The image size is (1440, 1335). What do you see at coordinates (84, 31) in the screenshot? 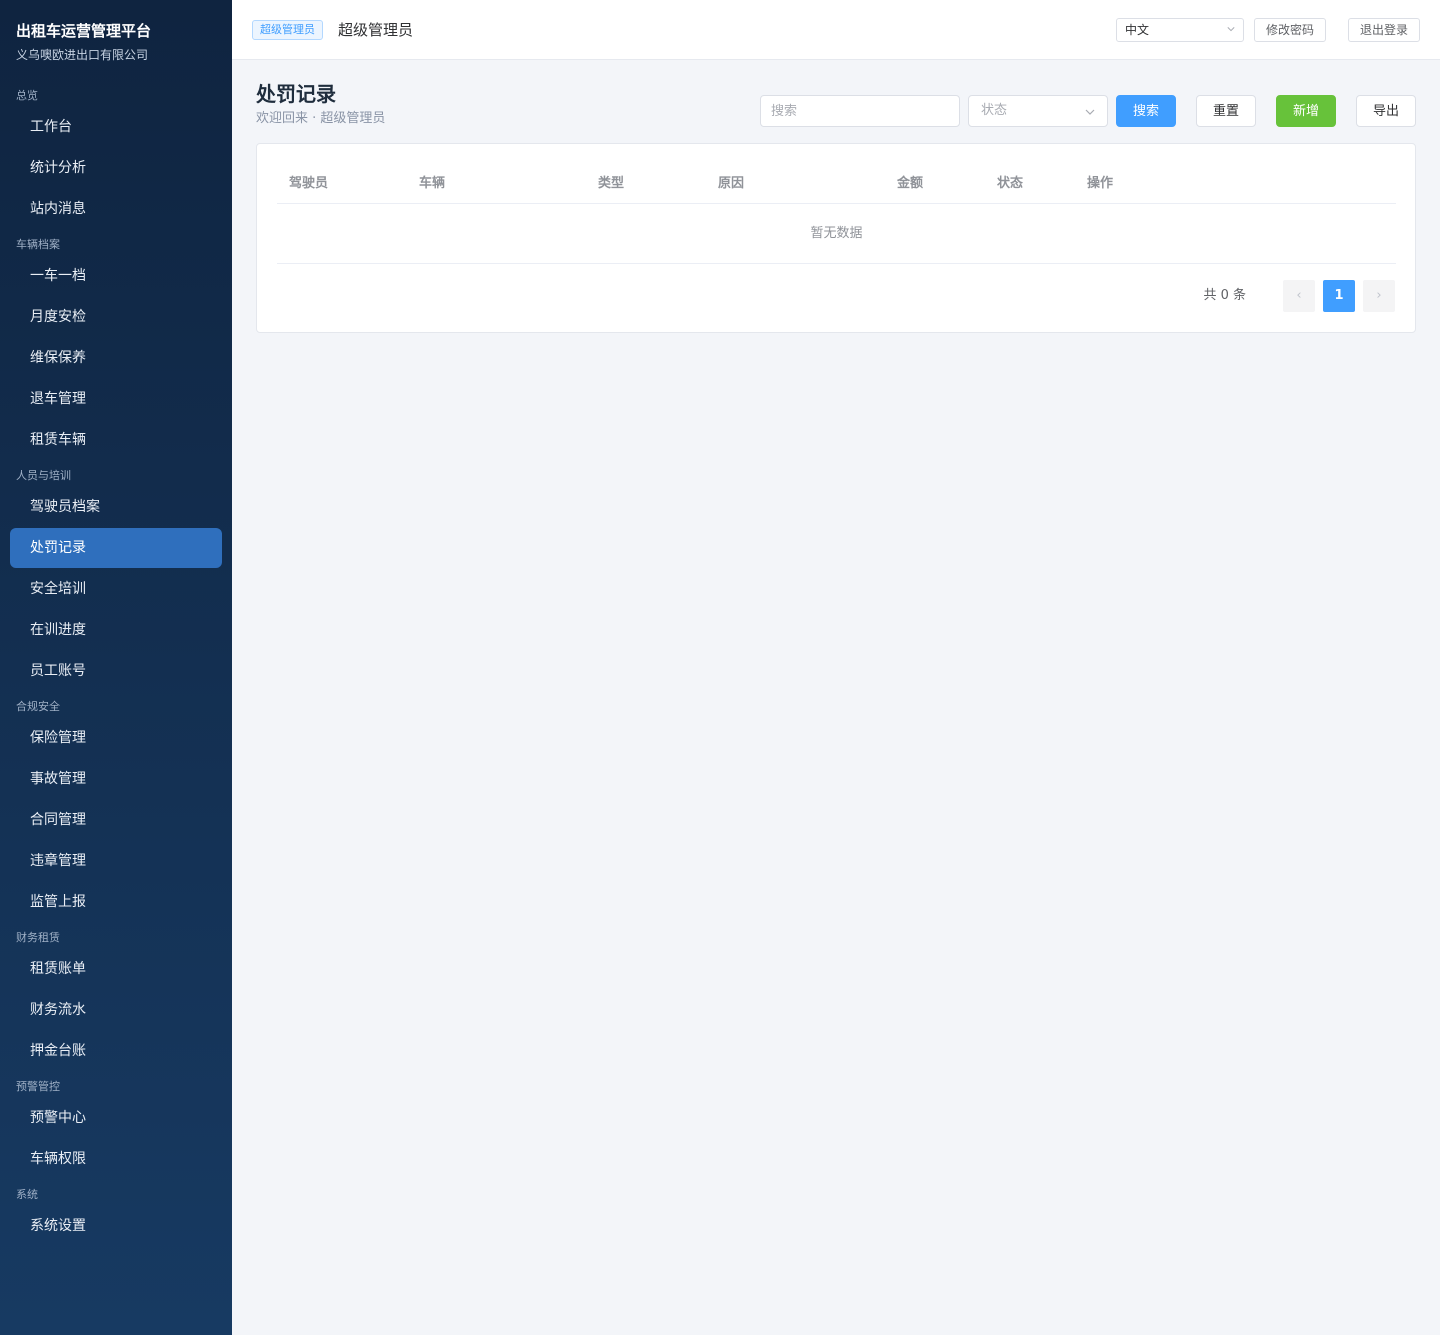
I see `brand-title: 出租车运营管理平台` at bounding box center [84, 31].